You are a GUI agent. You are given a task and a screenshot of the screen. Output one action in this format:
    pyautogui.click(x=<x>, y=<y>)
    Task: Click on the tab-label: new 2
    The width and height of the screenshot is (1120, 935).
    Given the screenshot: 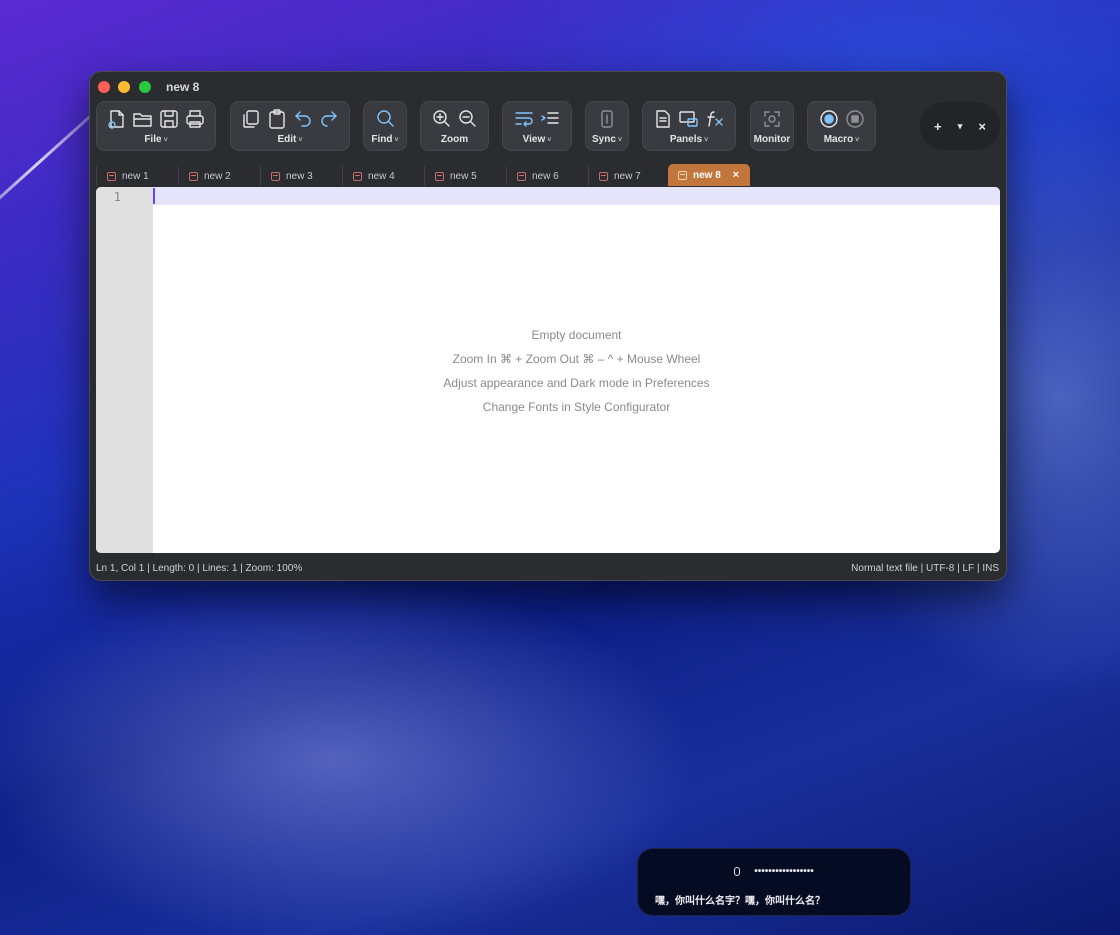 What is the action you would take?
    pyautogui.click(x=217, y=176)
    